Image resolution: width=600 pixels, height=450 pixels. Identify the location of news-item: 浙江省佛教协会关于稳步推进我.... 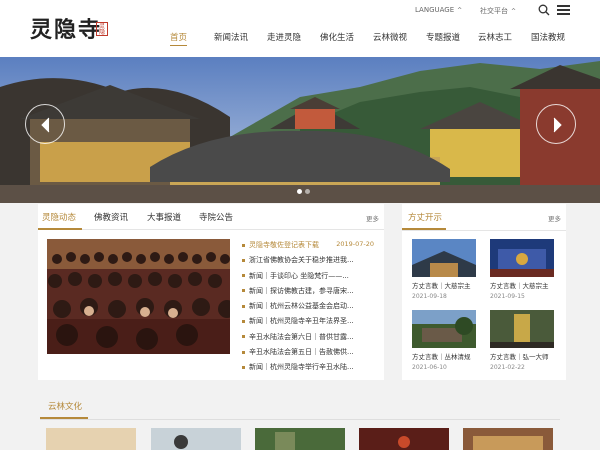
(308, 262).